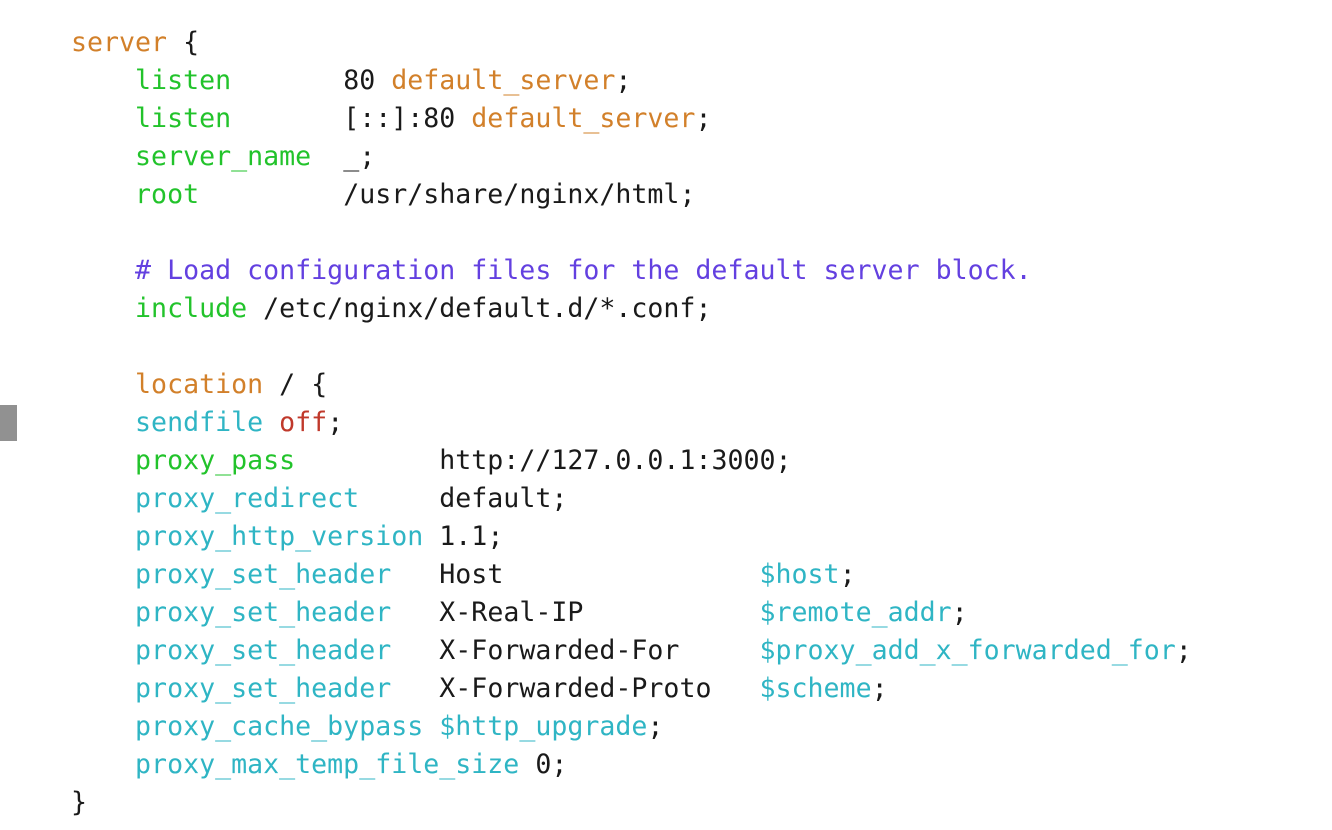 Image resolution: width=1332 pixels, height=830 pixels. I want to click on code-token: proxy_redirect, so click(247, 498).